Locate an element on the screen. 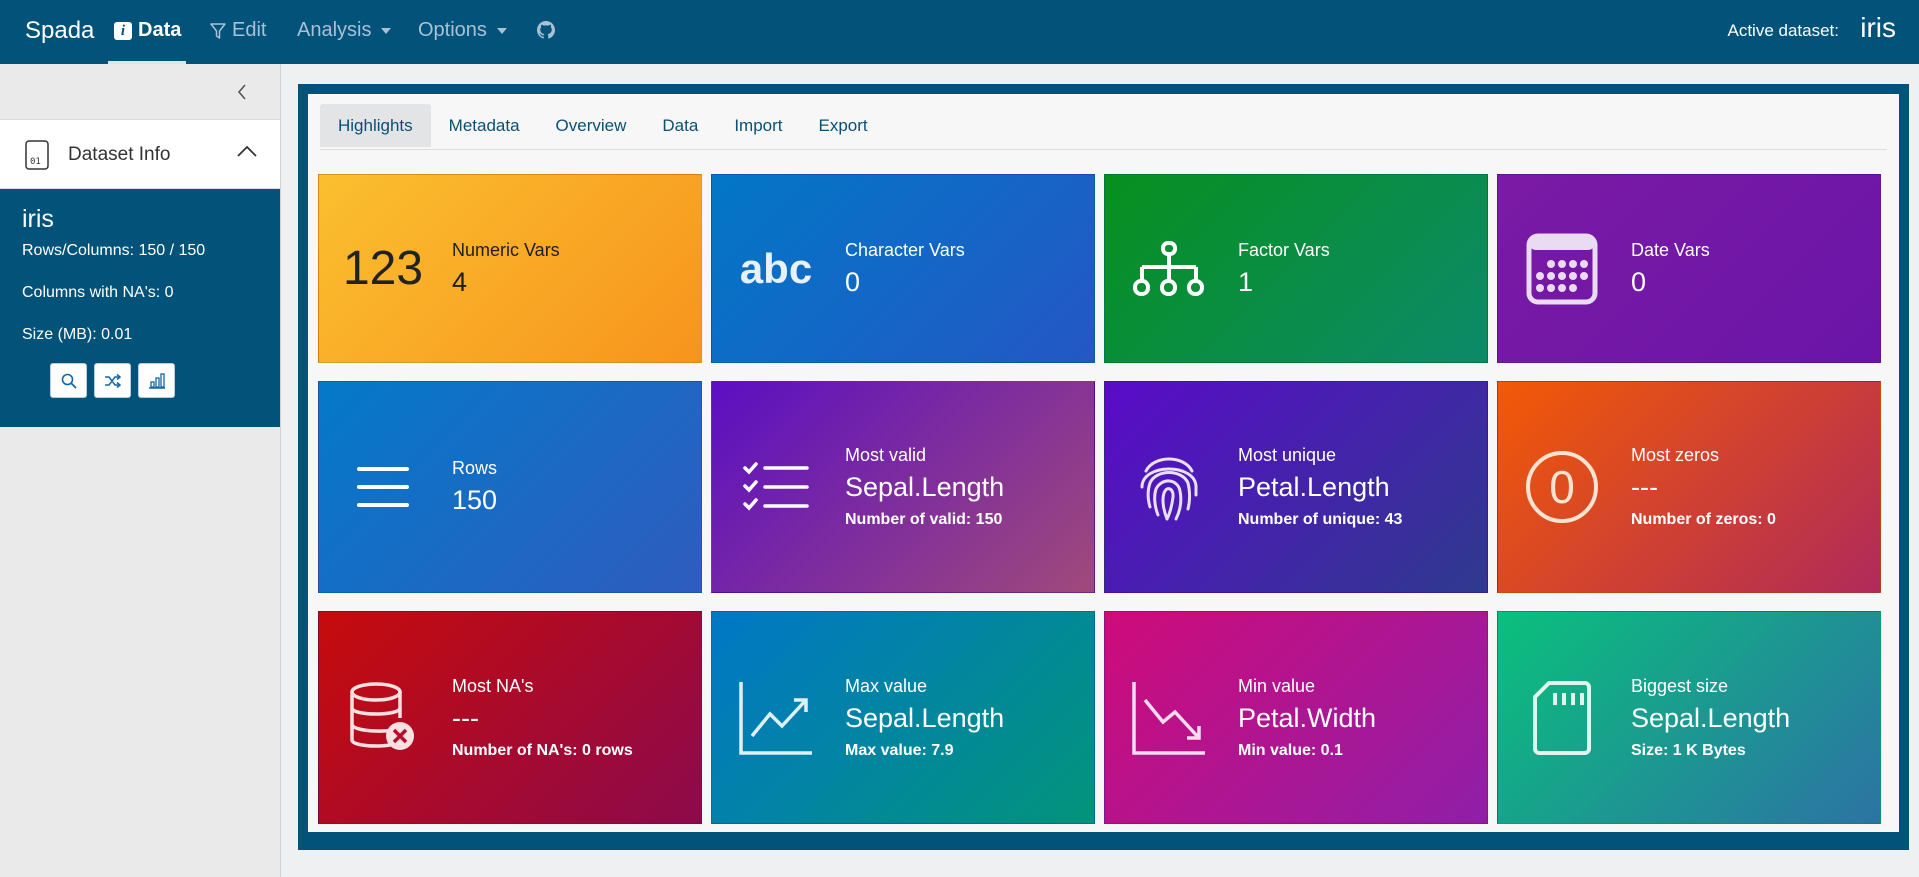 The height and width of the screenshot is (877, 1919). active-dataset-label: Active dataset: is located at coordinates (1783, 30).